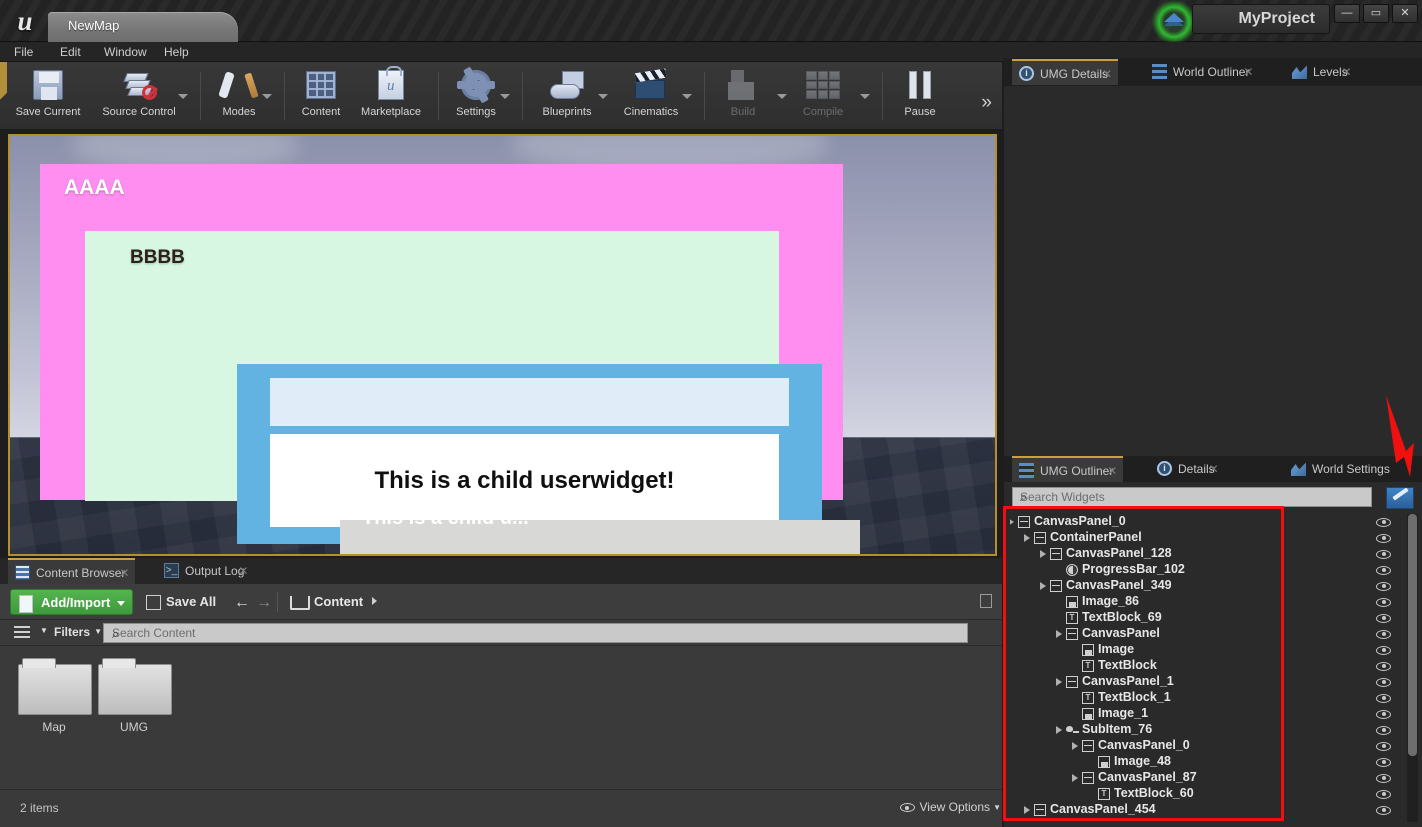  What do you see at coordinates (334, 602) in the screenshot?
I see `breadcrumb: Content` at bounding box center [334, 602].